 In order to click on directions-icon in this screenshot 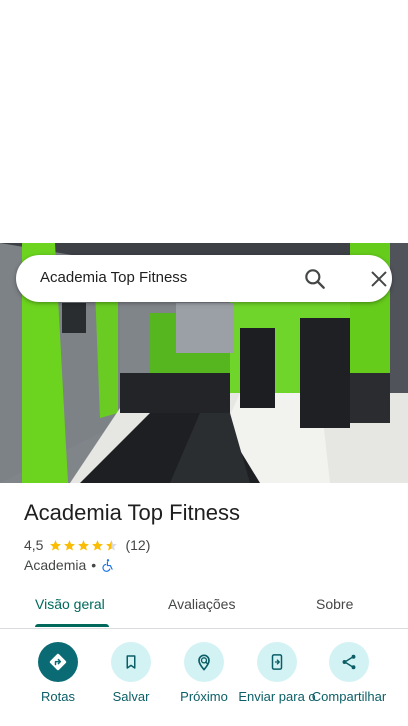, I will do `click(58, 662)`.